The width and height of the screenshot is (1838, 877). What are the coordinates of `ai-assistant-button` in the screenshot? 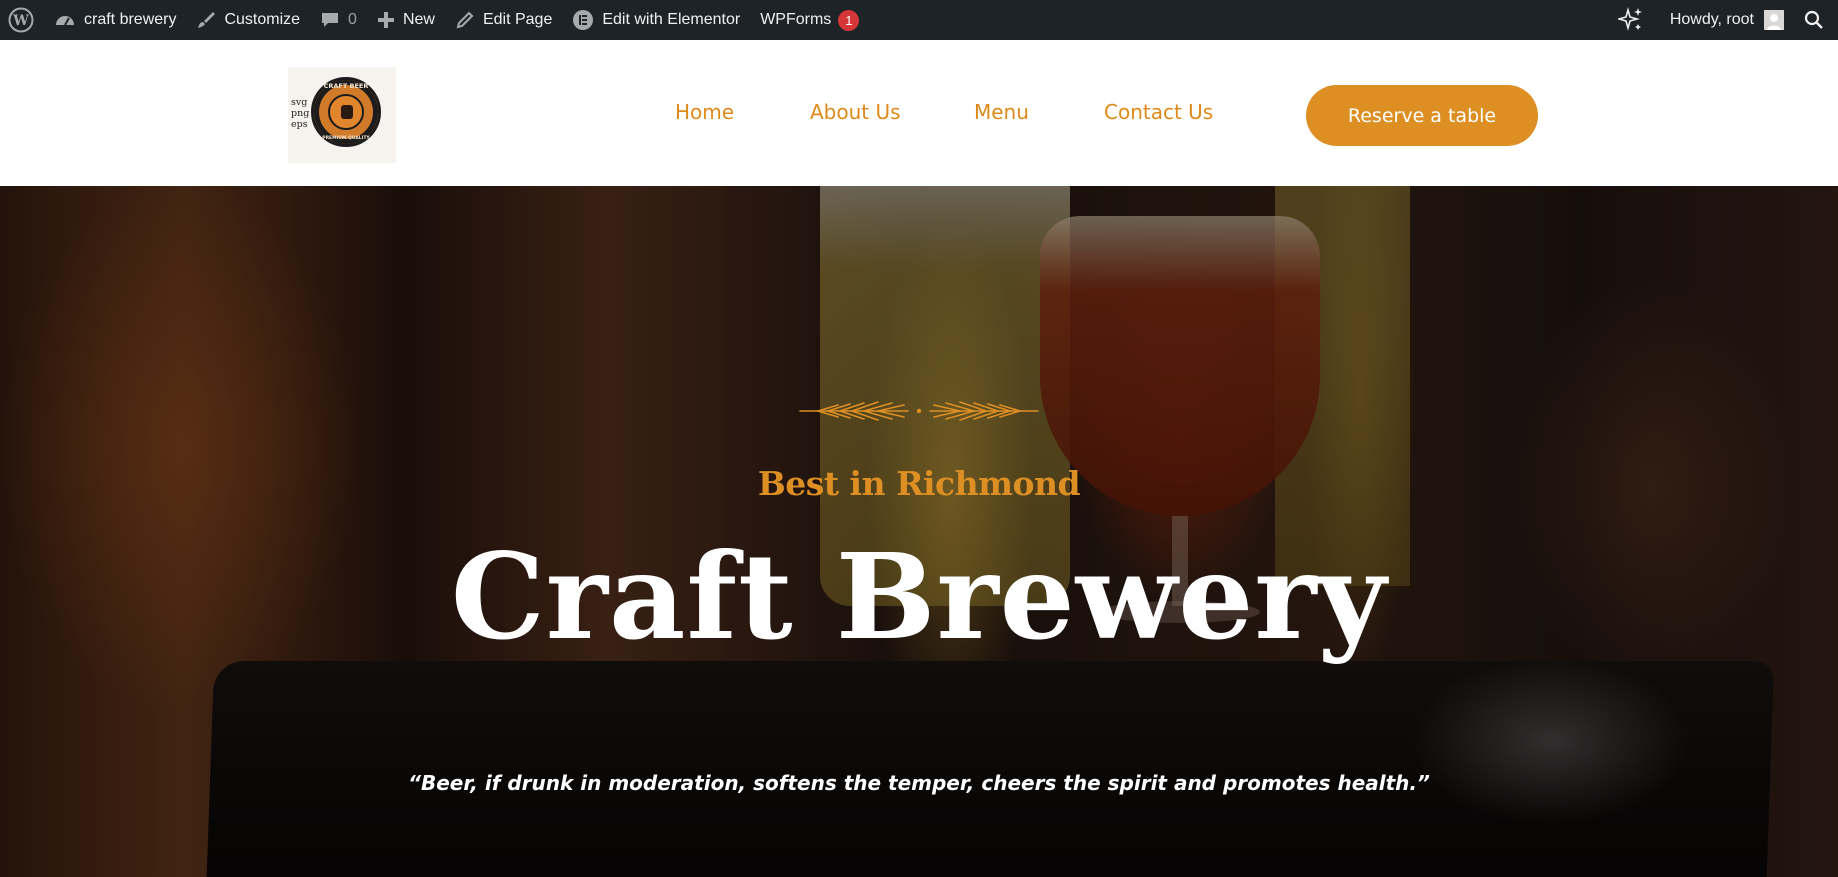 It's located at (1631, 20).